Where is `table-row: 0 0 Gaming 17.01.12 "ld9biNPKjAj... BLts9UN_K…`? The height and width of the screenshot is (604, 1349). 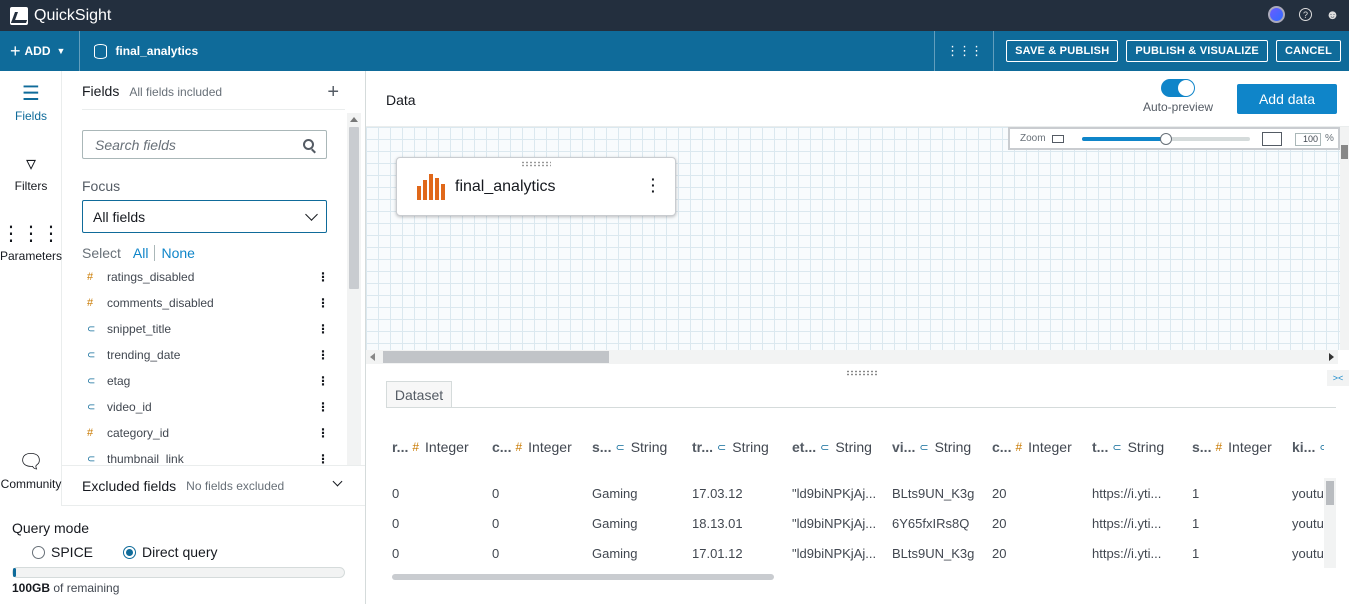
table-row: 0 0 Gaming 17.01.12 "ld9biNPKjAj... BLts9UN_K… is located at coordinates (855, 552).